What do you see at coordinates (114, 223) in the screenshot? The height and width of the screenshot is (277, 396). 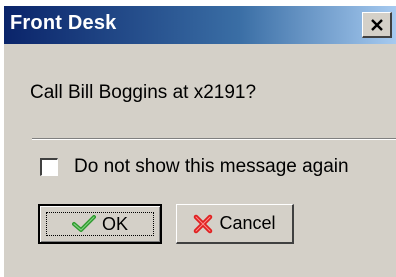 I see `ok-label: OK` at bounding box center [114, 223].